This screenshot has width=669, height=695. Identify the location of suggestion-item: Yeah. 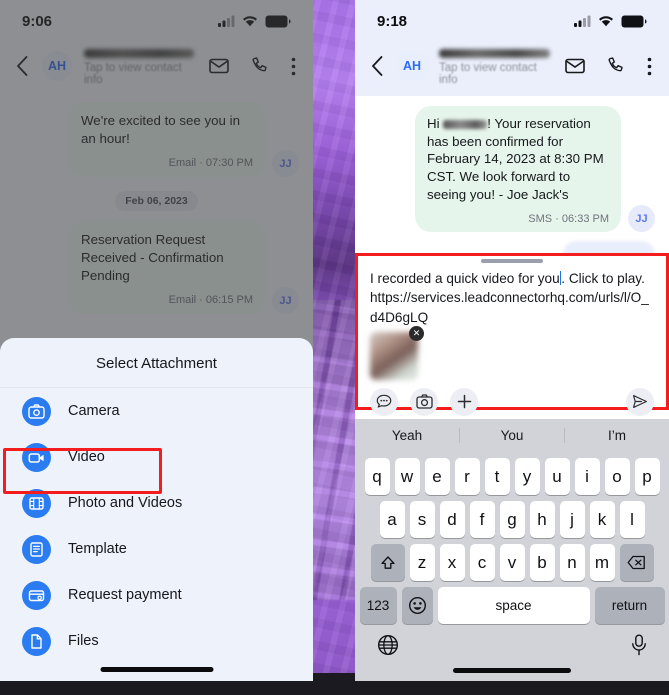
(407, 435).